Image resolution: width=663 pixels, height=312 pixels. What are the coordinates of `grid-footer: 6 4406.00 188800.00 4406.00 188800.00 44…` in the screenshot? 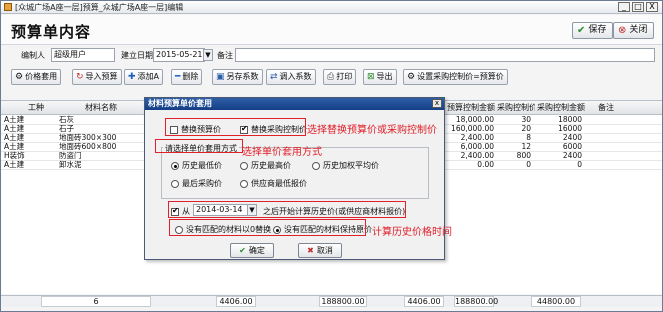 It's located at (331, 301).